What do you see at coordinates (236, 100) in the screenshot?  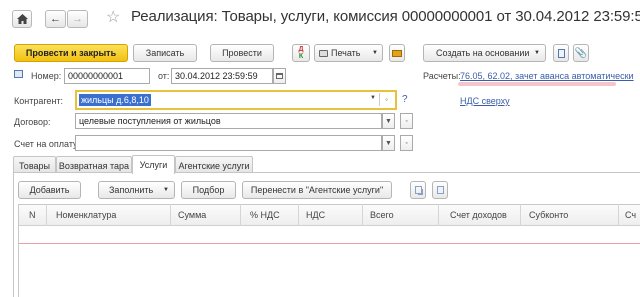 I see `counterparty-field: жильцы д.6,8,10 ▼ ◦` at bounding box center [236, 100].